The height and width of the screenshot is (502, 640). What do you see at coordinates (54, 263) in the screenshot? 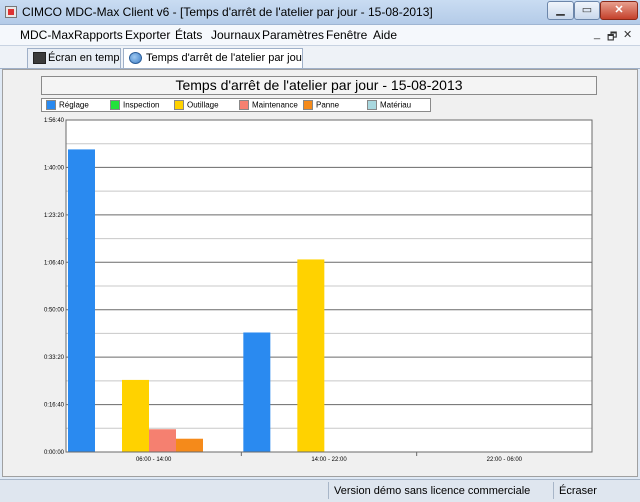
I see `y-tick-label: 1:06:40` at bounding box center [54, 263].